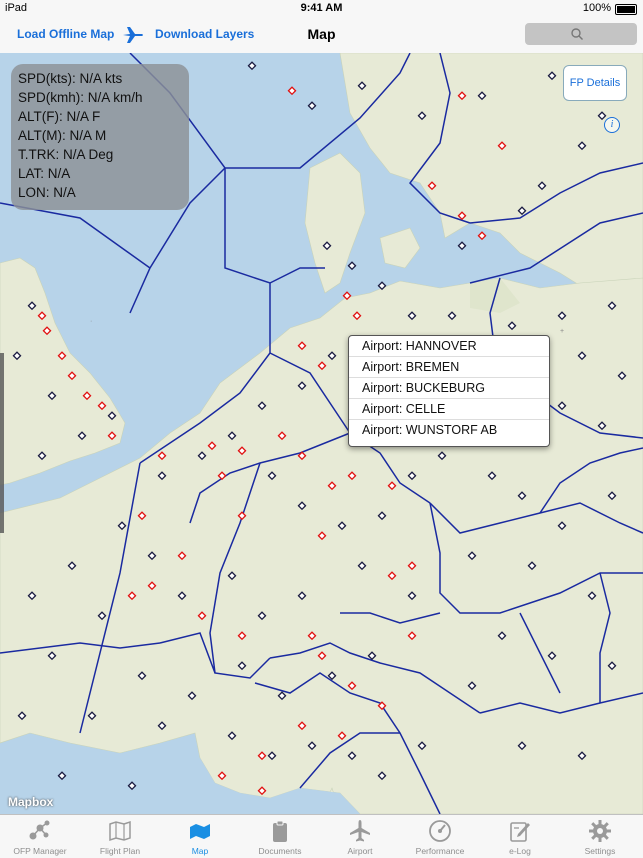 Image resolution: width=643 pixels, height=858 pixels. I want to click on tab-label: Flight Plan, so click(120, 851).